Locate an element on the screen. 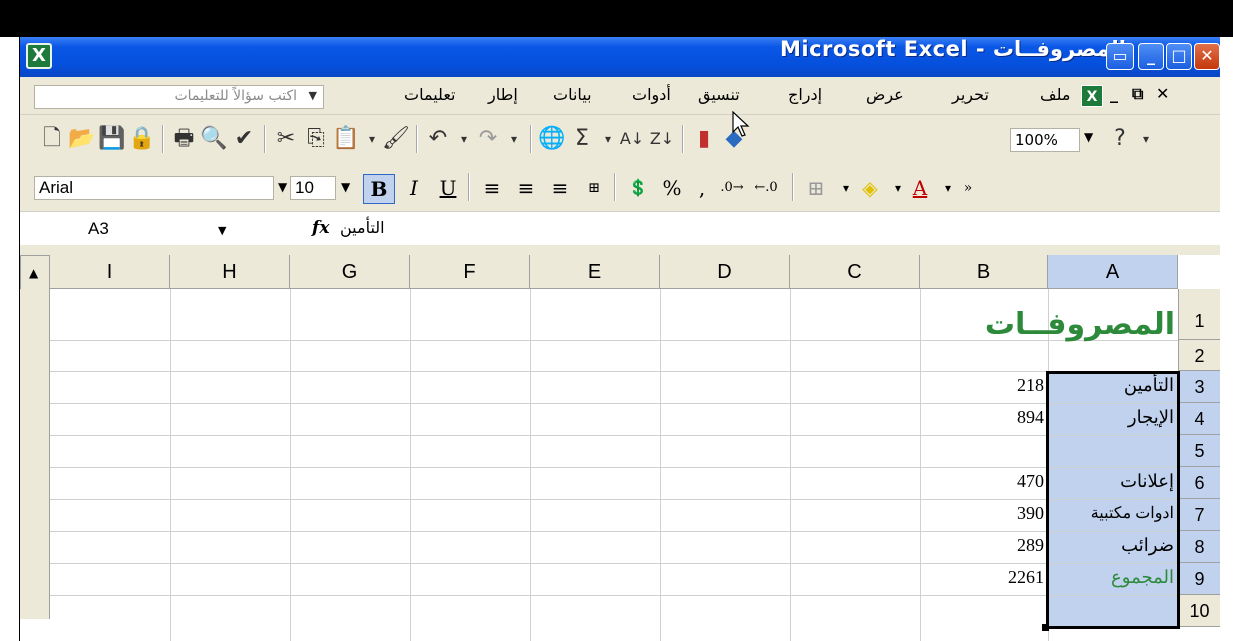  underline-button: U is located at coordinates (448, 189).